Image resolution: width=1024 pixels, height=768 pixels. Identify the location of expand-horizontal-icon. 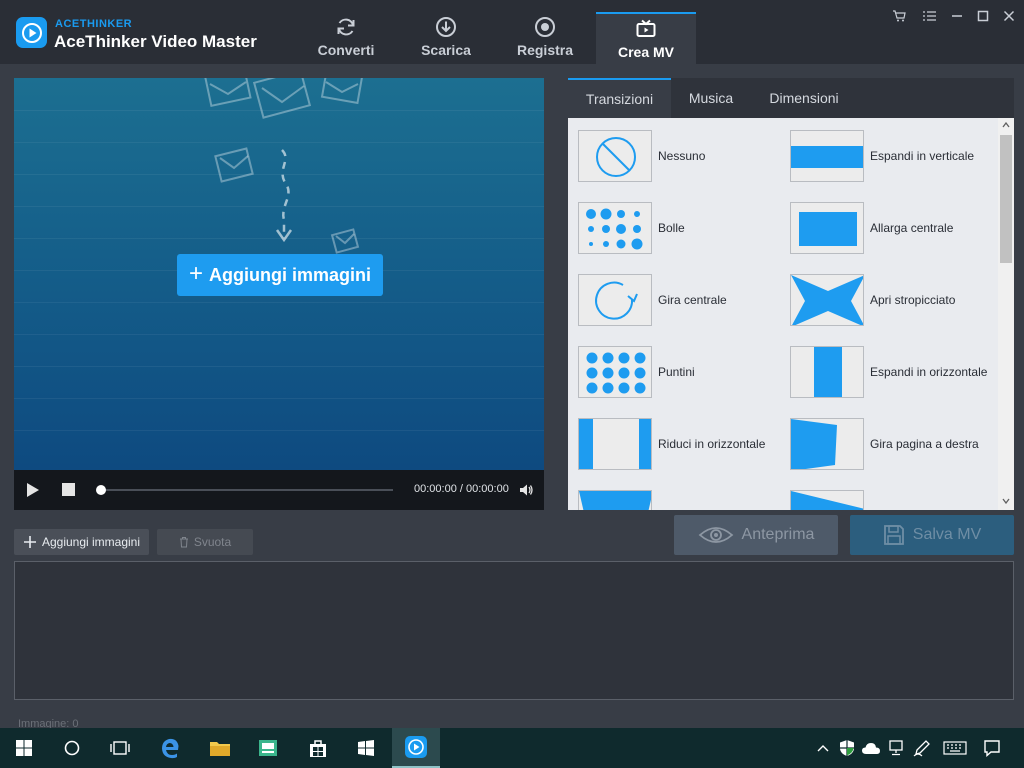
(827, 372).